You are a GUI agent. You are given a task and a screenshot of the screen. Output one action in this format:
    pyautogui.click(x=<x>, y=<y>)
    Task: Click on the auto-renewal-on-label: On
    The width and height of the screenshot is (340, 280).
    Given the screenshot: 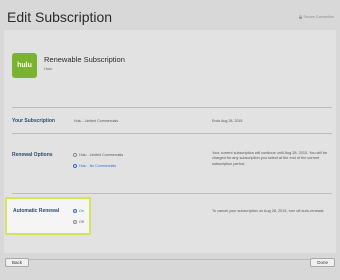 What is the action you would take?
    pyautogui.click(x=81, y=211)
    